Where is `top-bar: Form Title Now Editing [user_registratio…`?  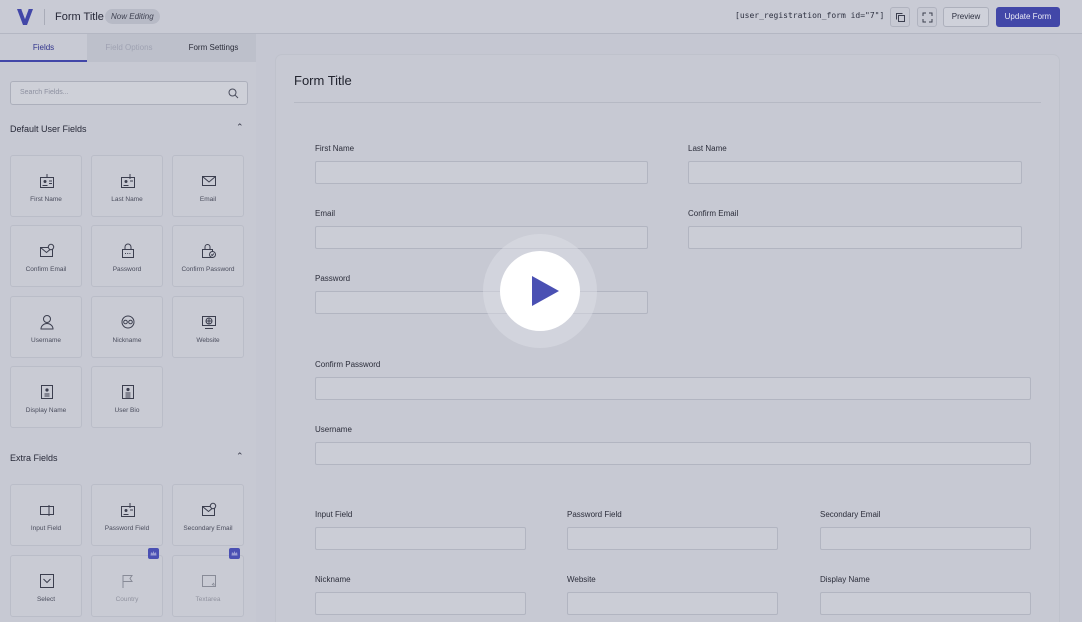
top-bar: Form Title Now Editing [user_registratio… is located at coordinates (541, 17).